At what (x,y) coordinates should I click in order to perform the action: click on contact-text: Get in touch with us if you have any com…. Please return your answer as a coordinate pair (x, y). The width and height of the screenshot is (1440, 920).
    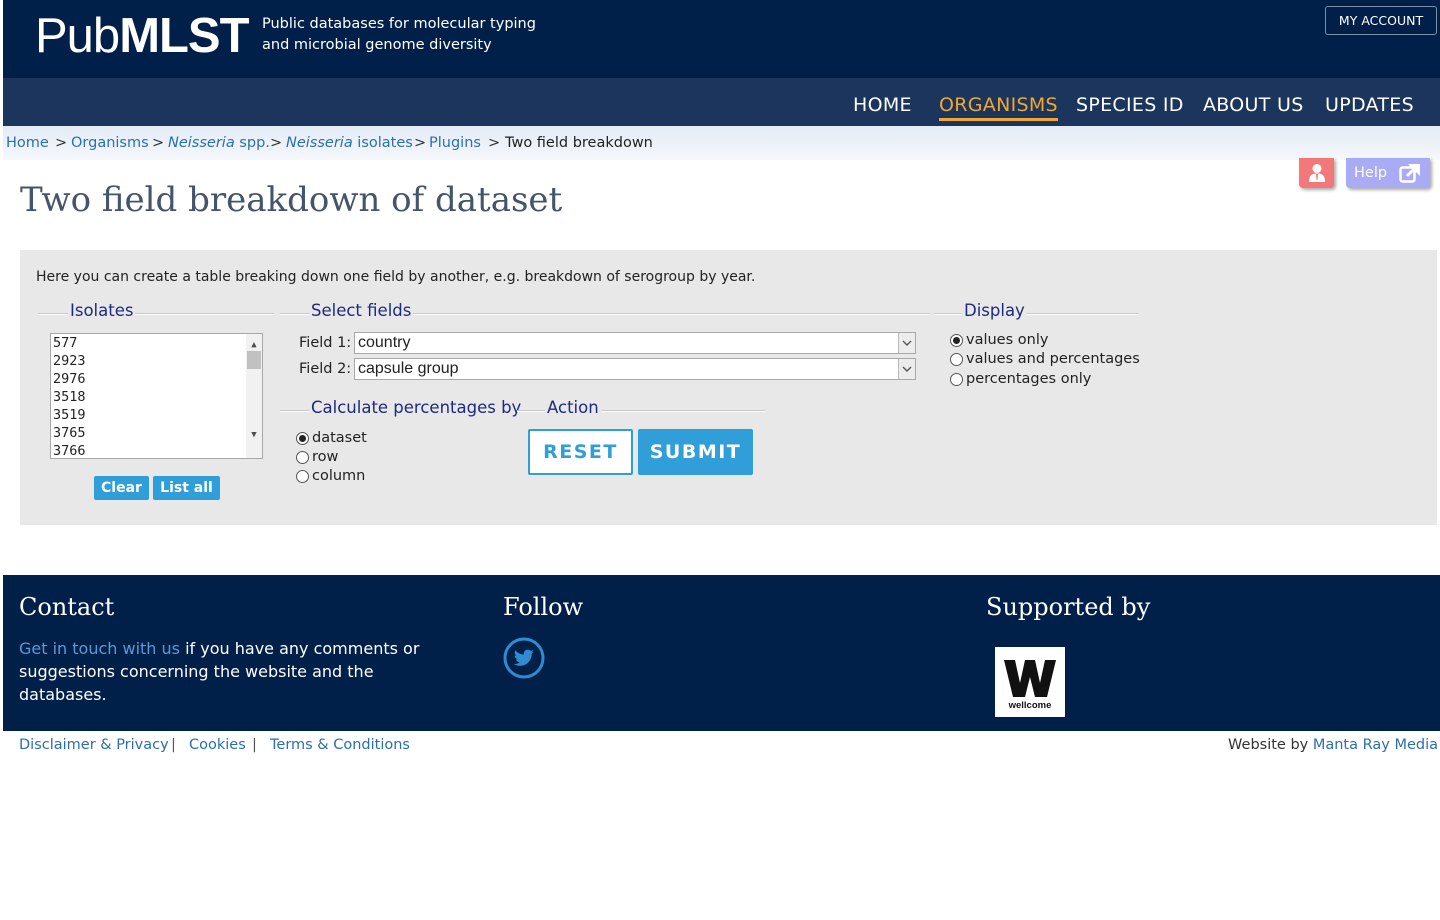
    Looking at the image, I should click on (239, 671).